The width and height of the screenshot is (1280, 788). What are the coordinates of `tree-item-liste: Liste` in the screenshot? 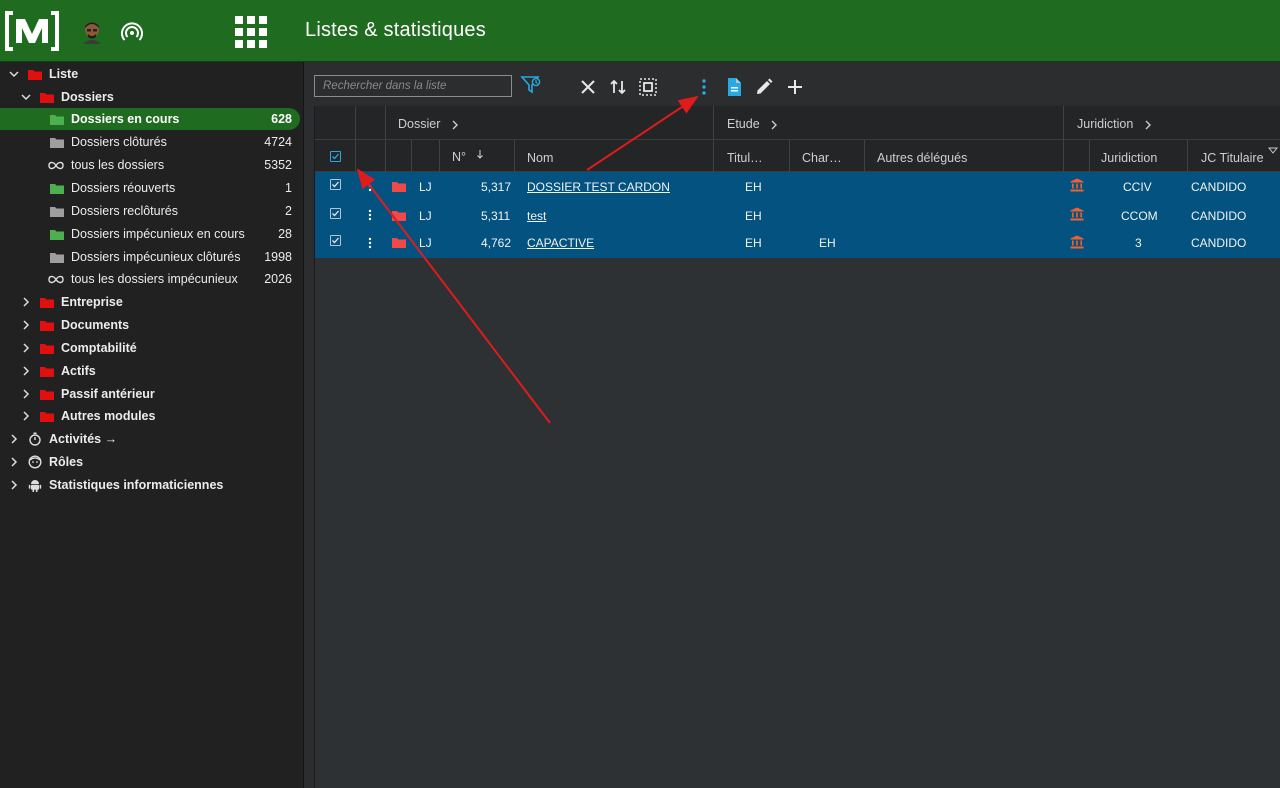 It's located at (153, 74).